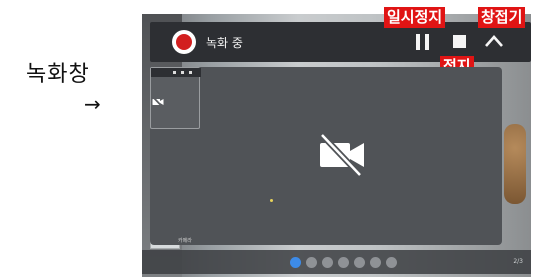 The width and height of the screenshot is (549, 277). I want to click on video-caption: 카메라, so click(185, 241).